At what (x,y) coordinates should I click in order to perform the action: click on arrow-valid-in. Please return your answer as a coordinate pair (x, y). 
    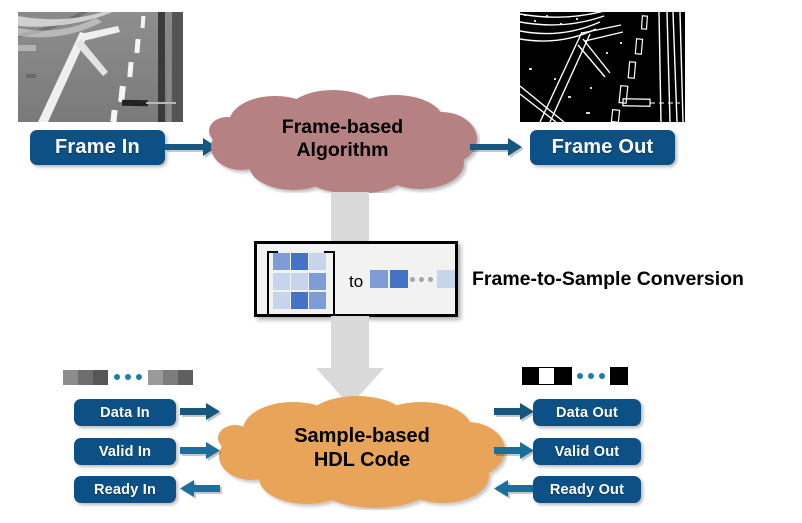
    Looking at the image, I should click on (203, 452).